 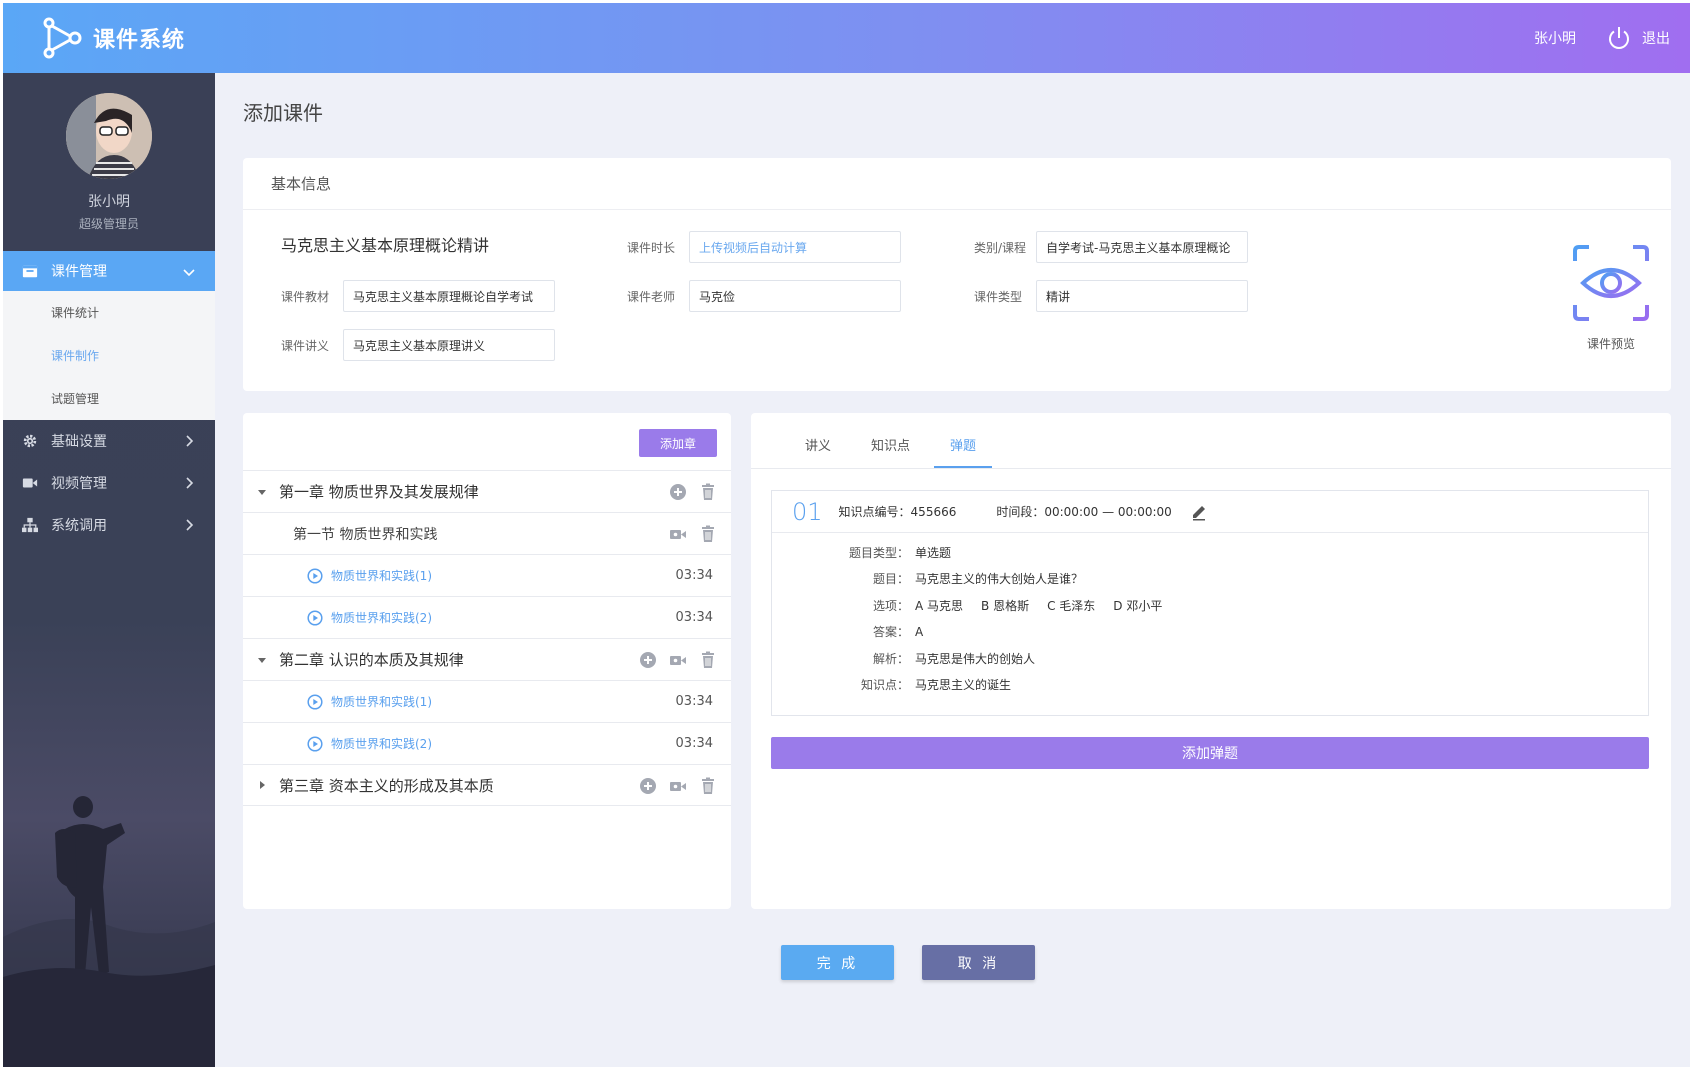 I want to click on menu-label: 视频管理, so click(x=79, y=484).